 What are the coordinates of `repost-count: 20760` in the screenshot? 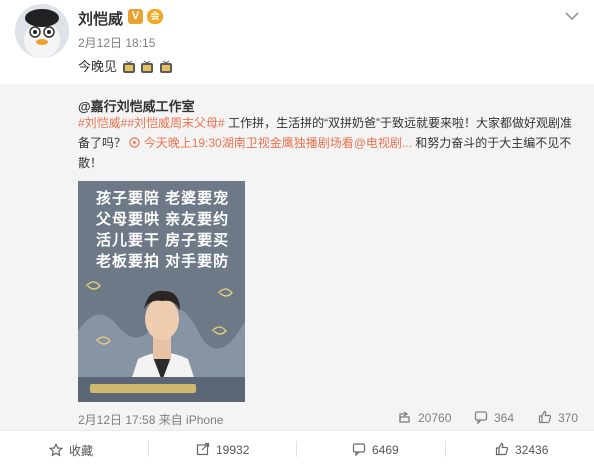 It's located at (424, 417).